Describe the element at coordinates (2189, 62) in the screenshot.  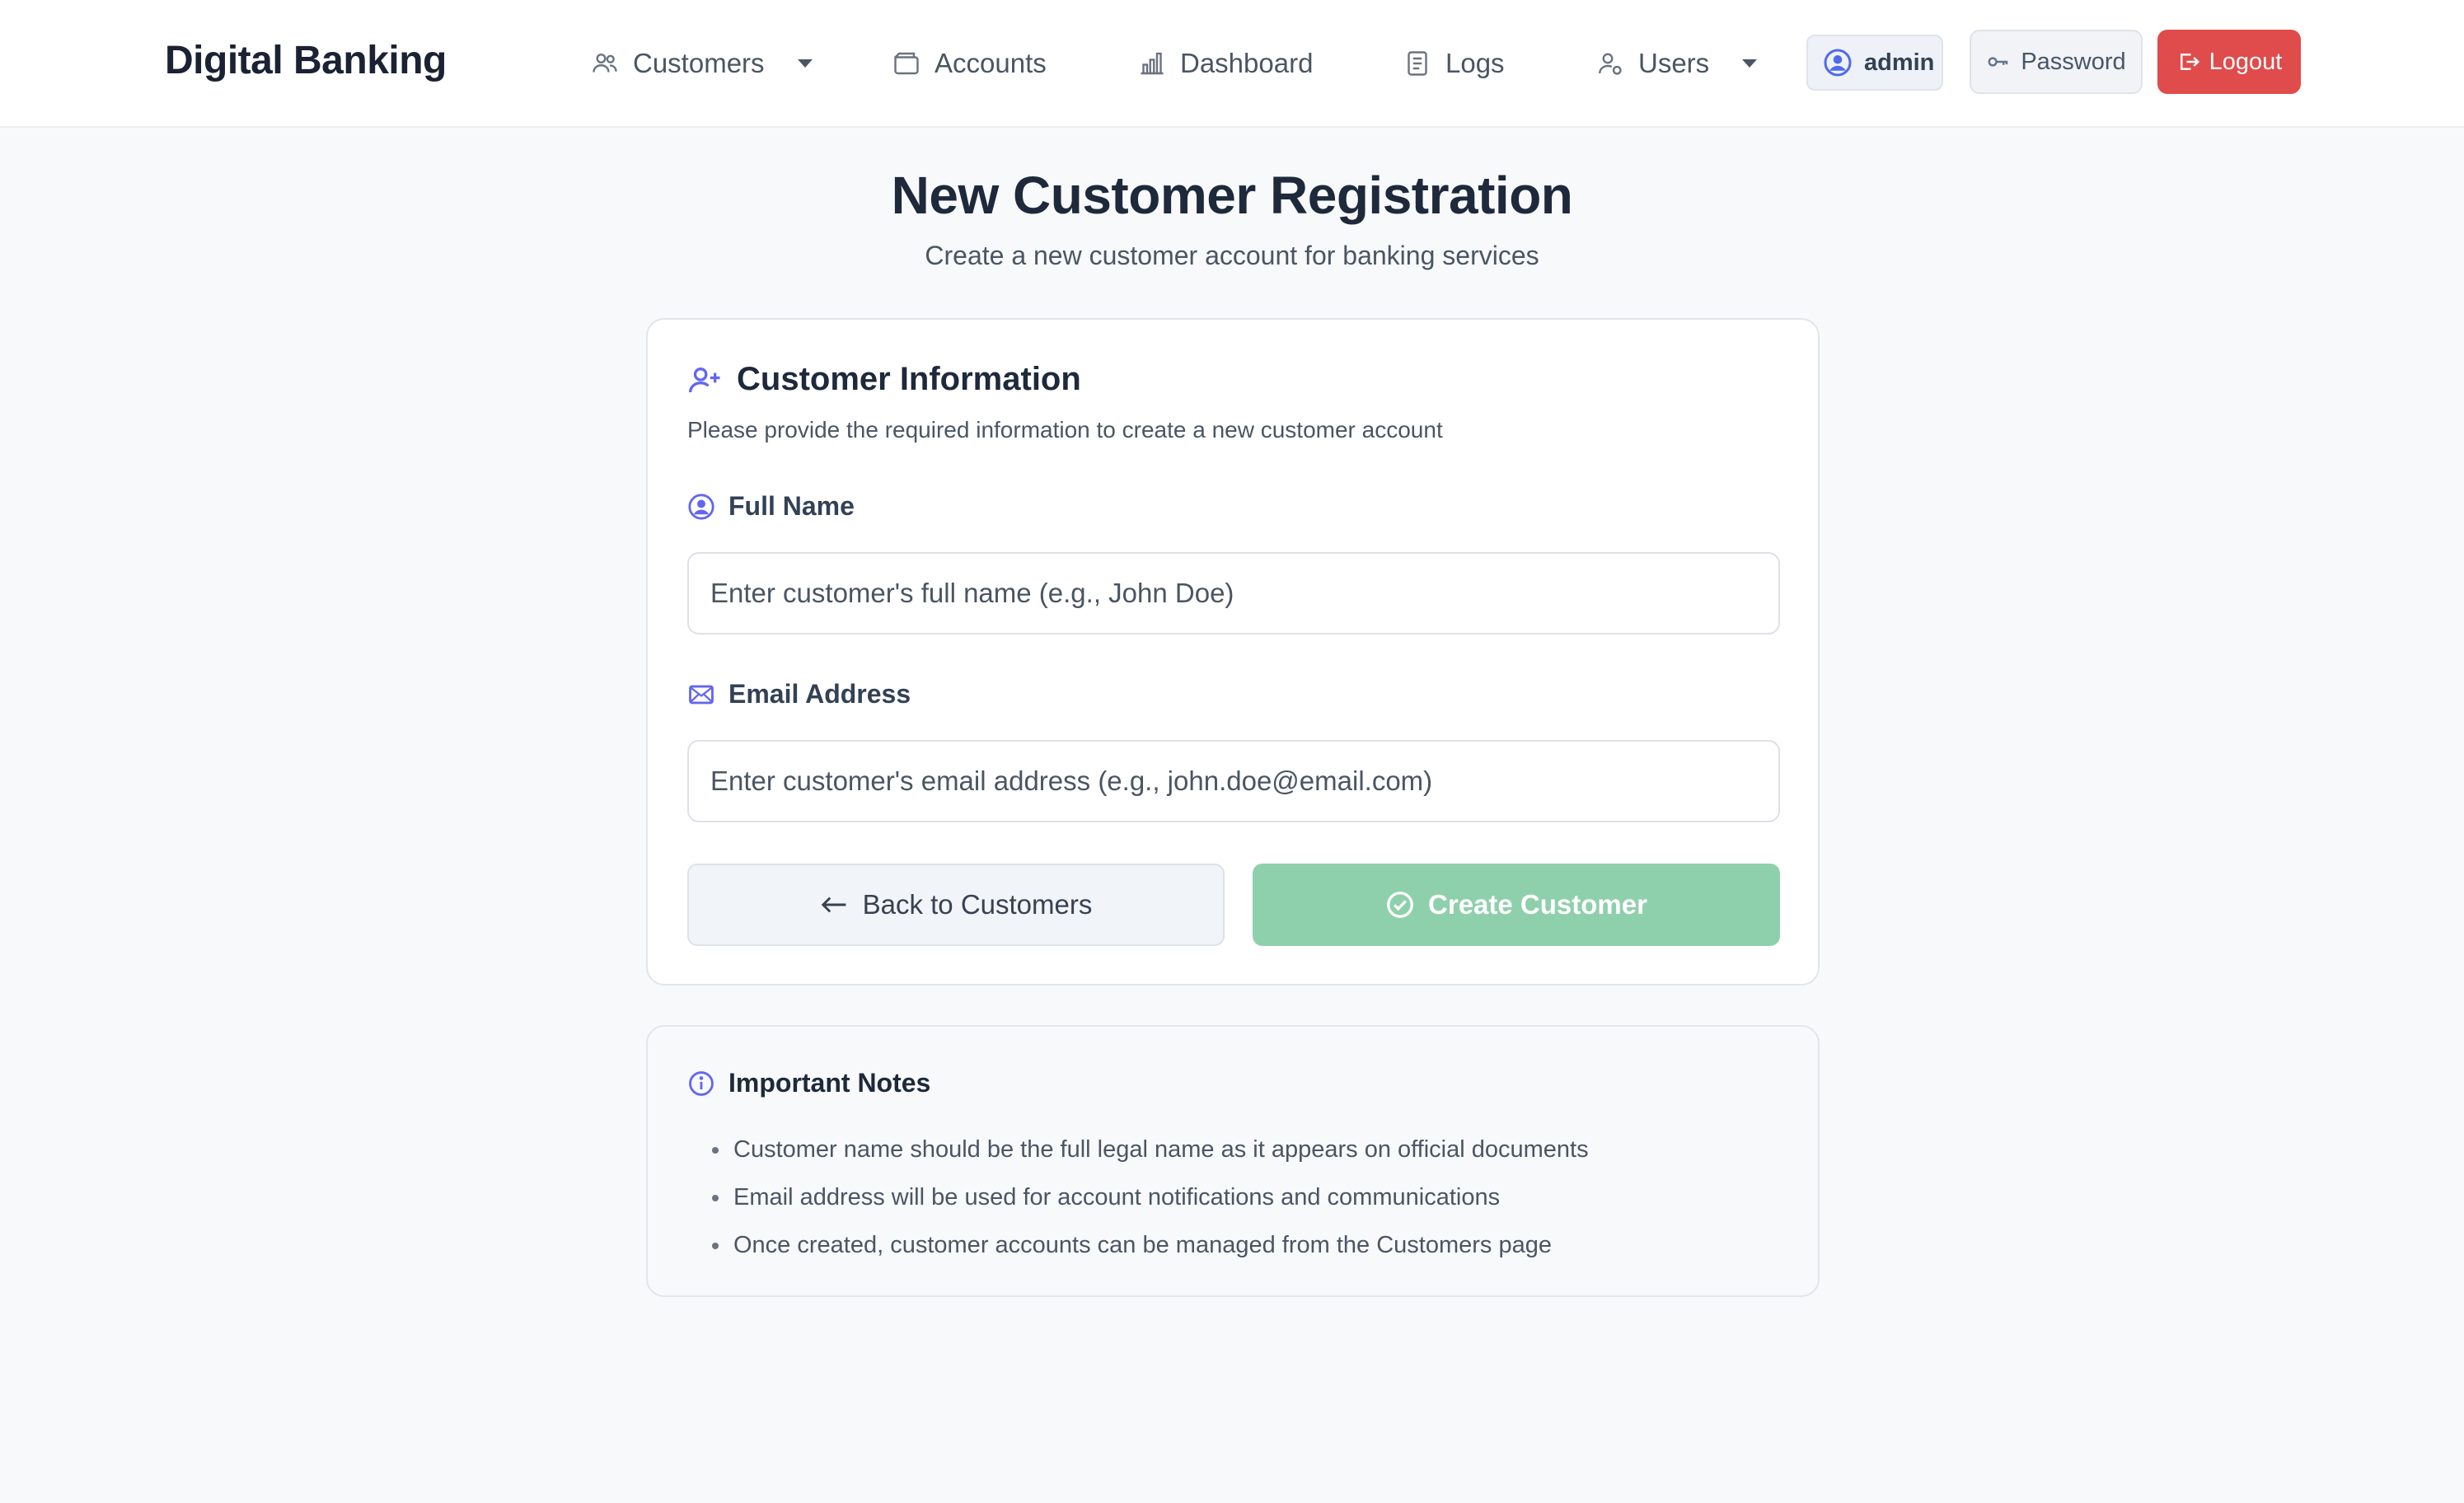
I see `logout-icon` at that location.